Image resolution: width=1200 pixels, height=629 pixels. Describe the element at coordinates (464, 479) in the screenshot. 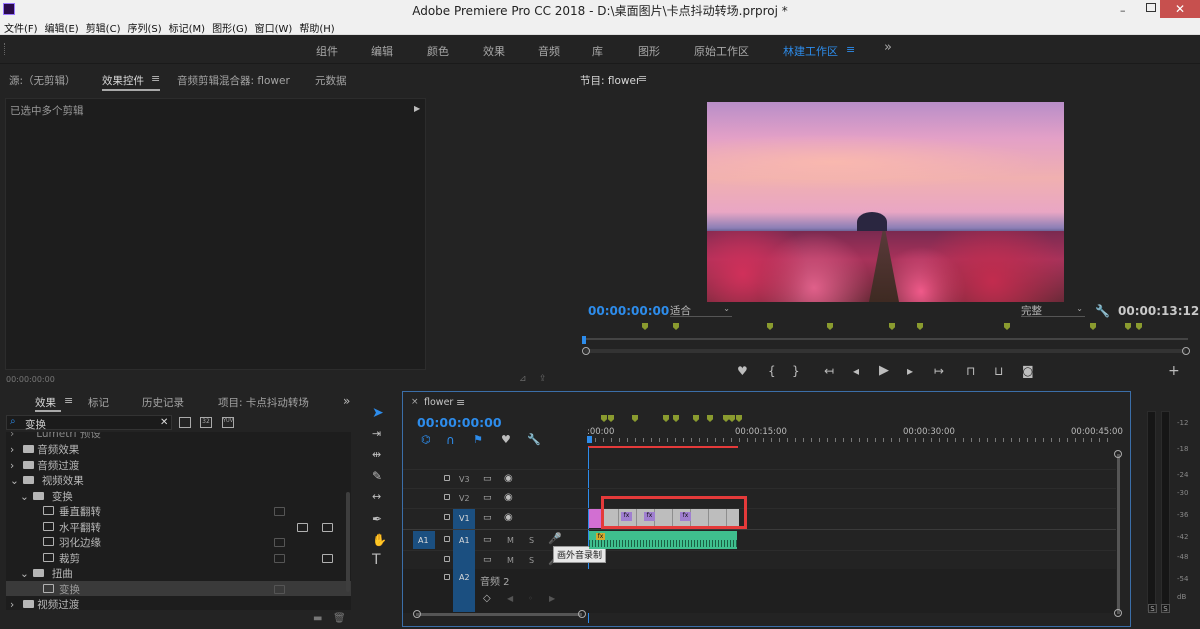

I see `track-v3-label: V3` at that location.